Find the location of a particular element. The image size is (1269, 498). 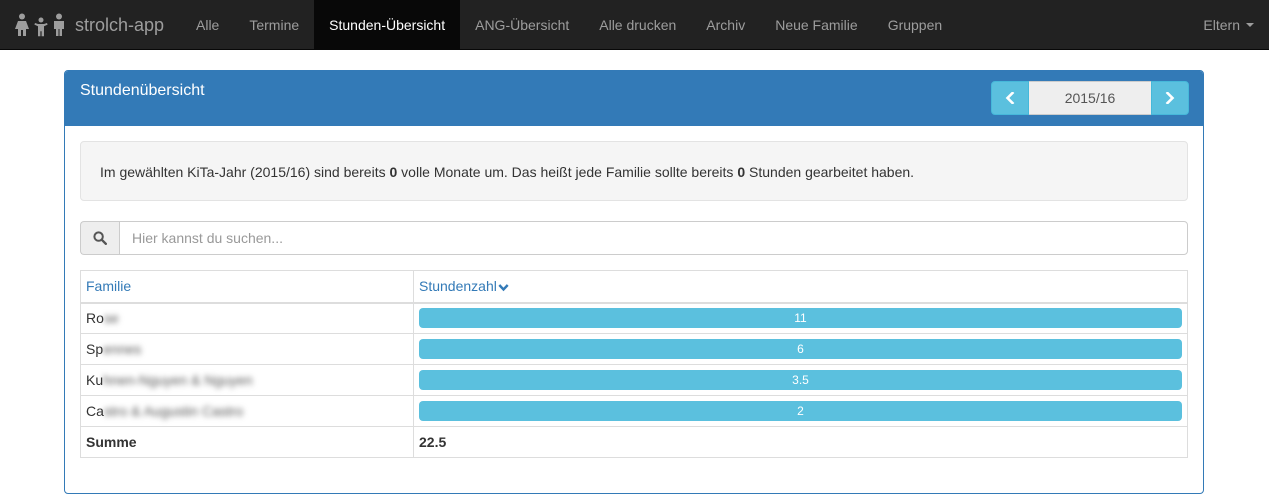

hours-cell: 2 is located at coordinates (800, 411).